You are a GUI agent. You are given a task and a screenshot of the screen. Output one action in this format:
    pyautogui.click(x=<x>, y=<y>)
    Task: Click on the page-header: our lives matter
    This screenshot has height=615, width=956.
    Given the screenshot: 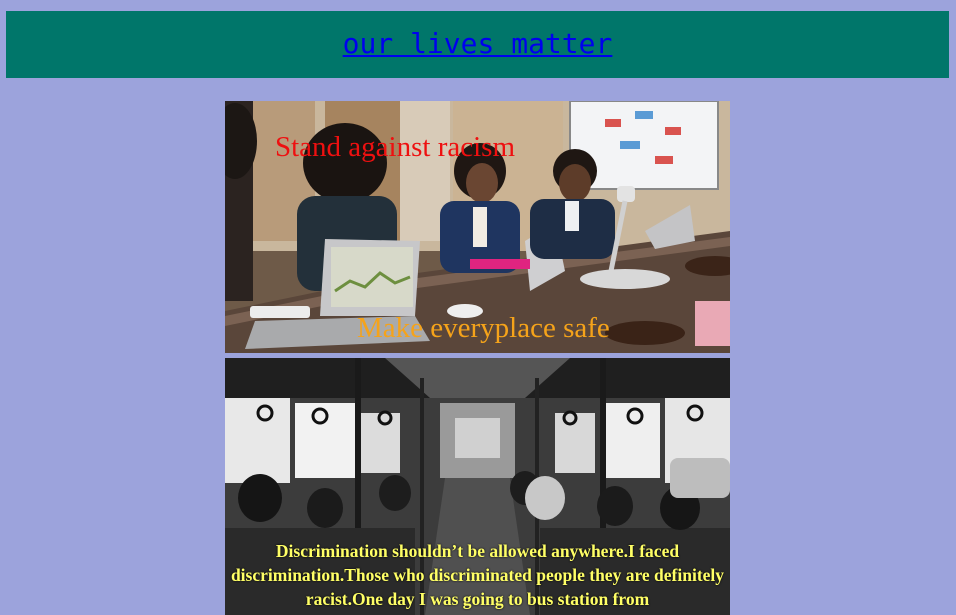 What is the action you would take?
    pyautogui.click(x=477, y=44)
    